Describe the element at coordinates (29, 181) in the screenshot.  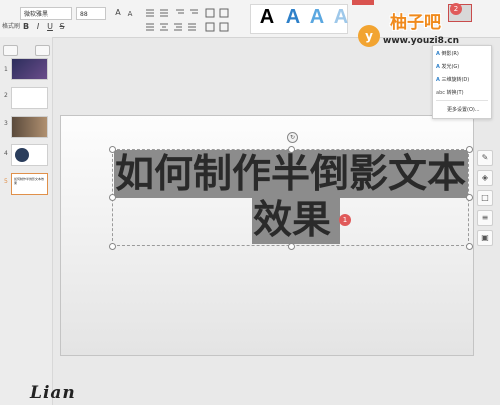
I see `thumbnail-title: 如何制作半倒影文本效果` at that location.